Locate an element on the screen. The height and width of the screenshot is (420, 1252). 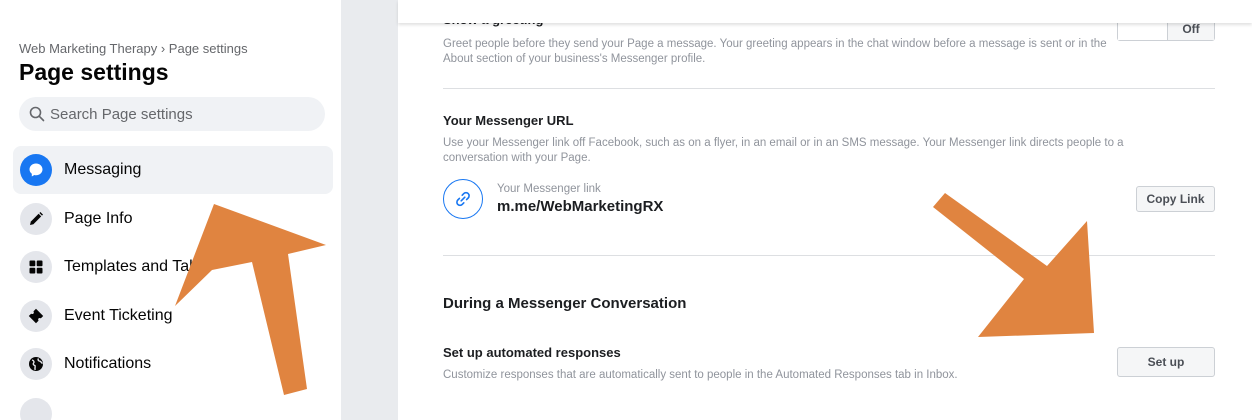
page-title: Page settings is located at coordinates (94, 72).